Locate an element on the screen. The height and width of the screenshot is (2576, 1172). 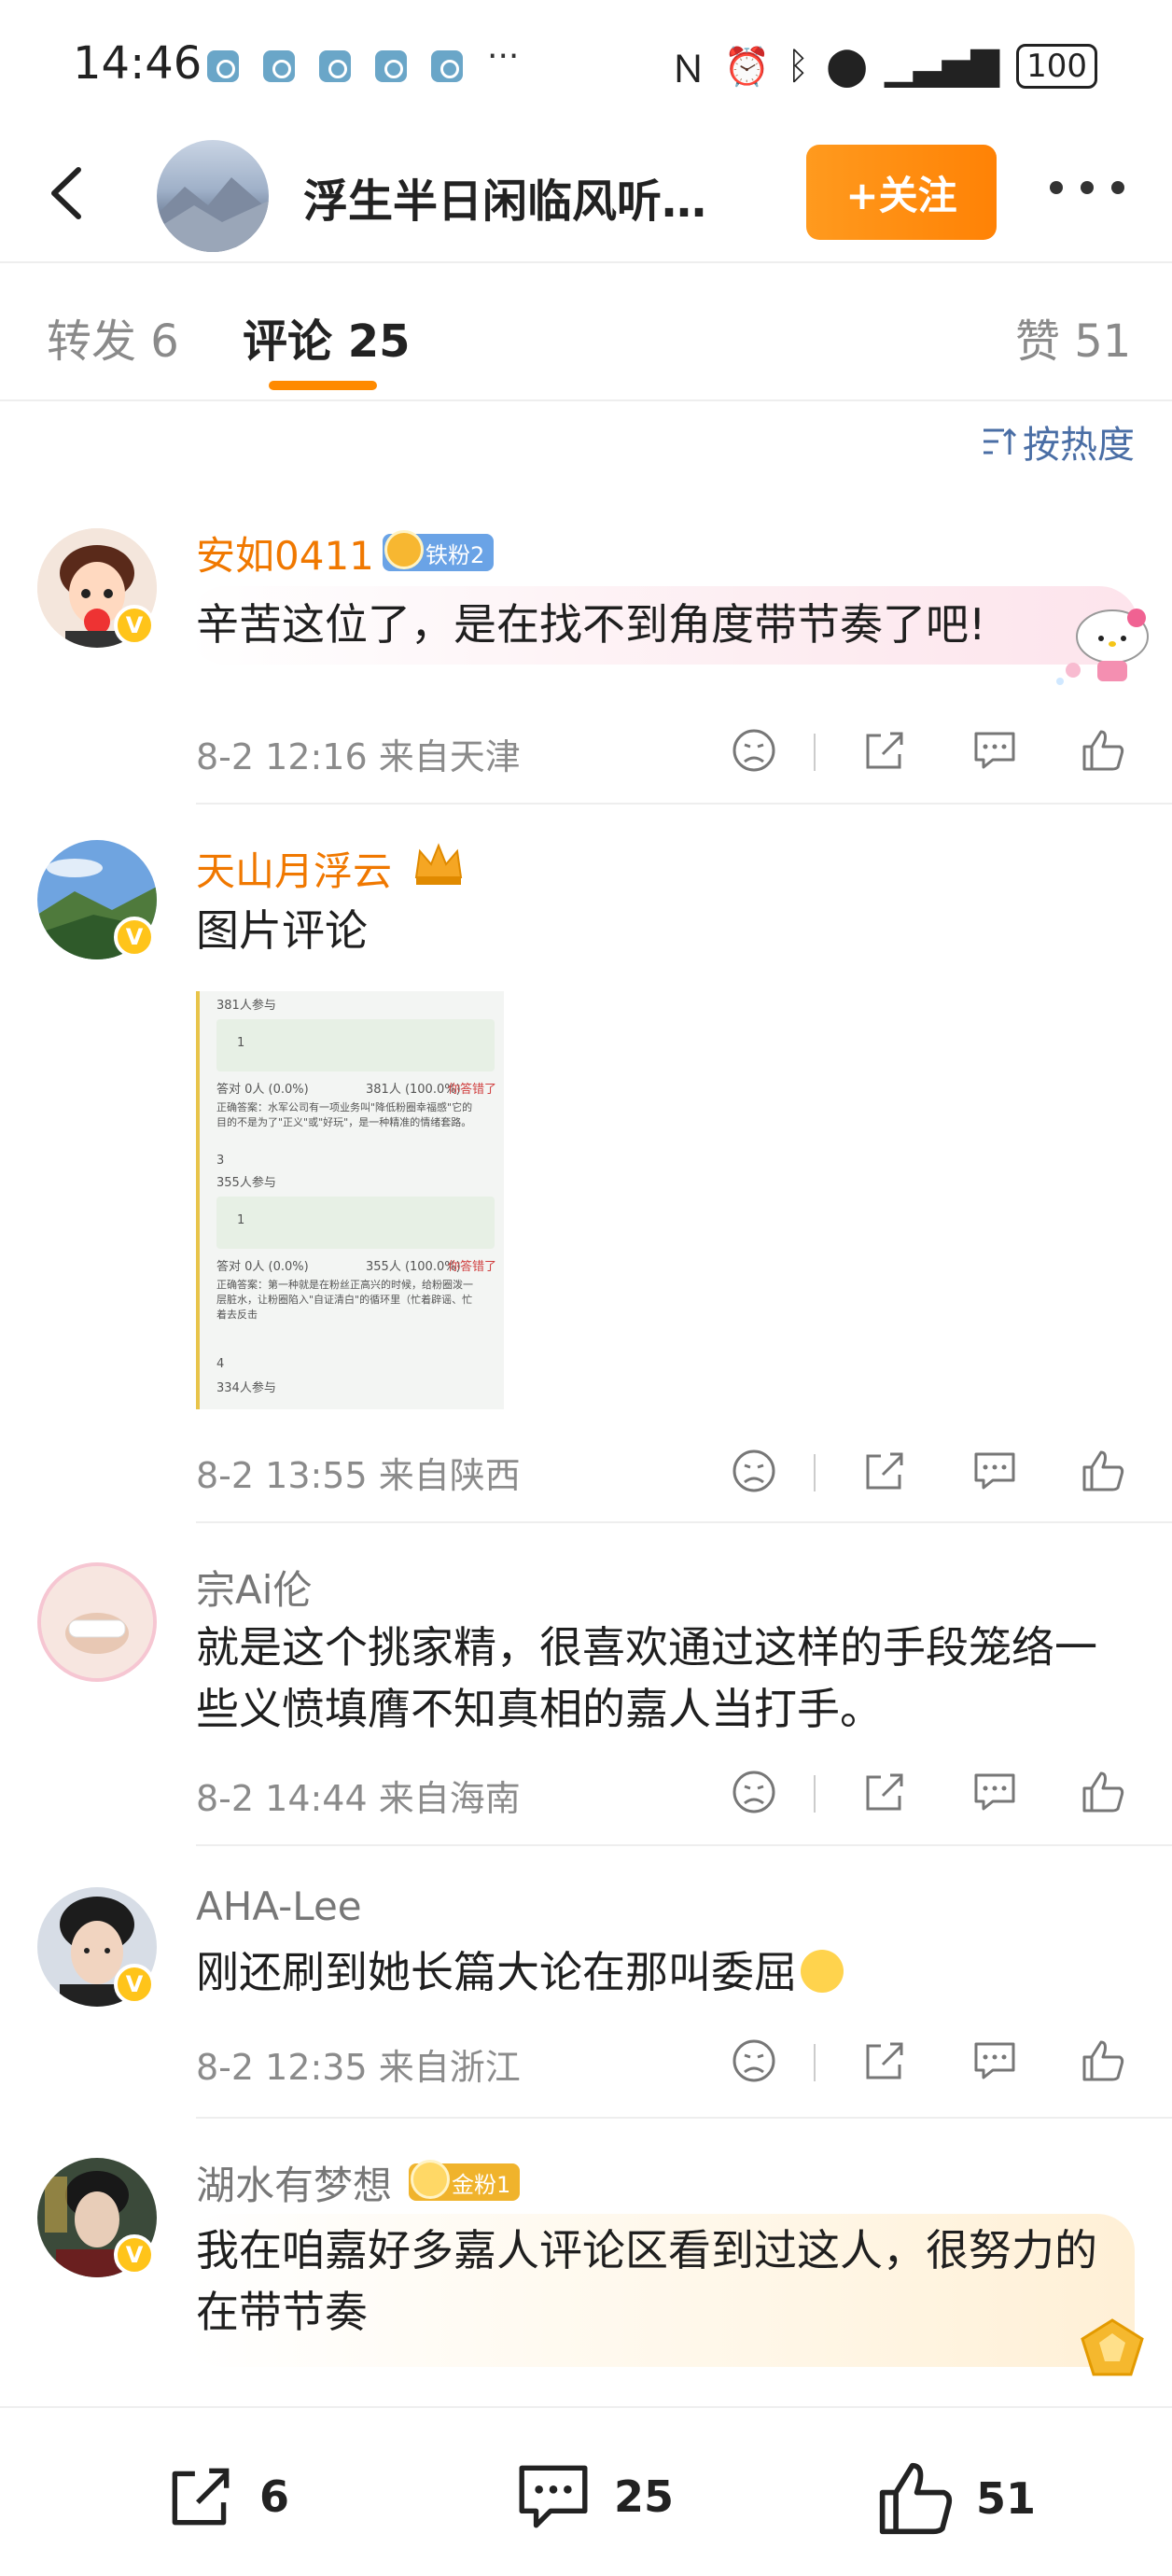
comment-icon is located at coordinates (553, 2496).